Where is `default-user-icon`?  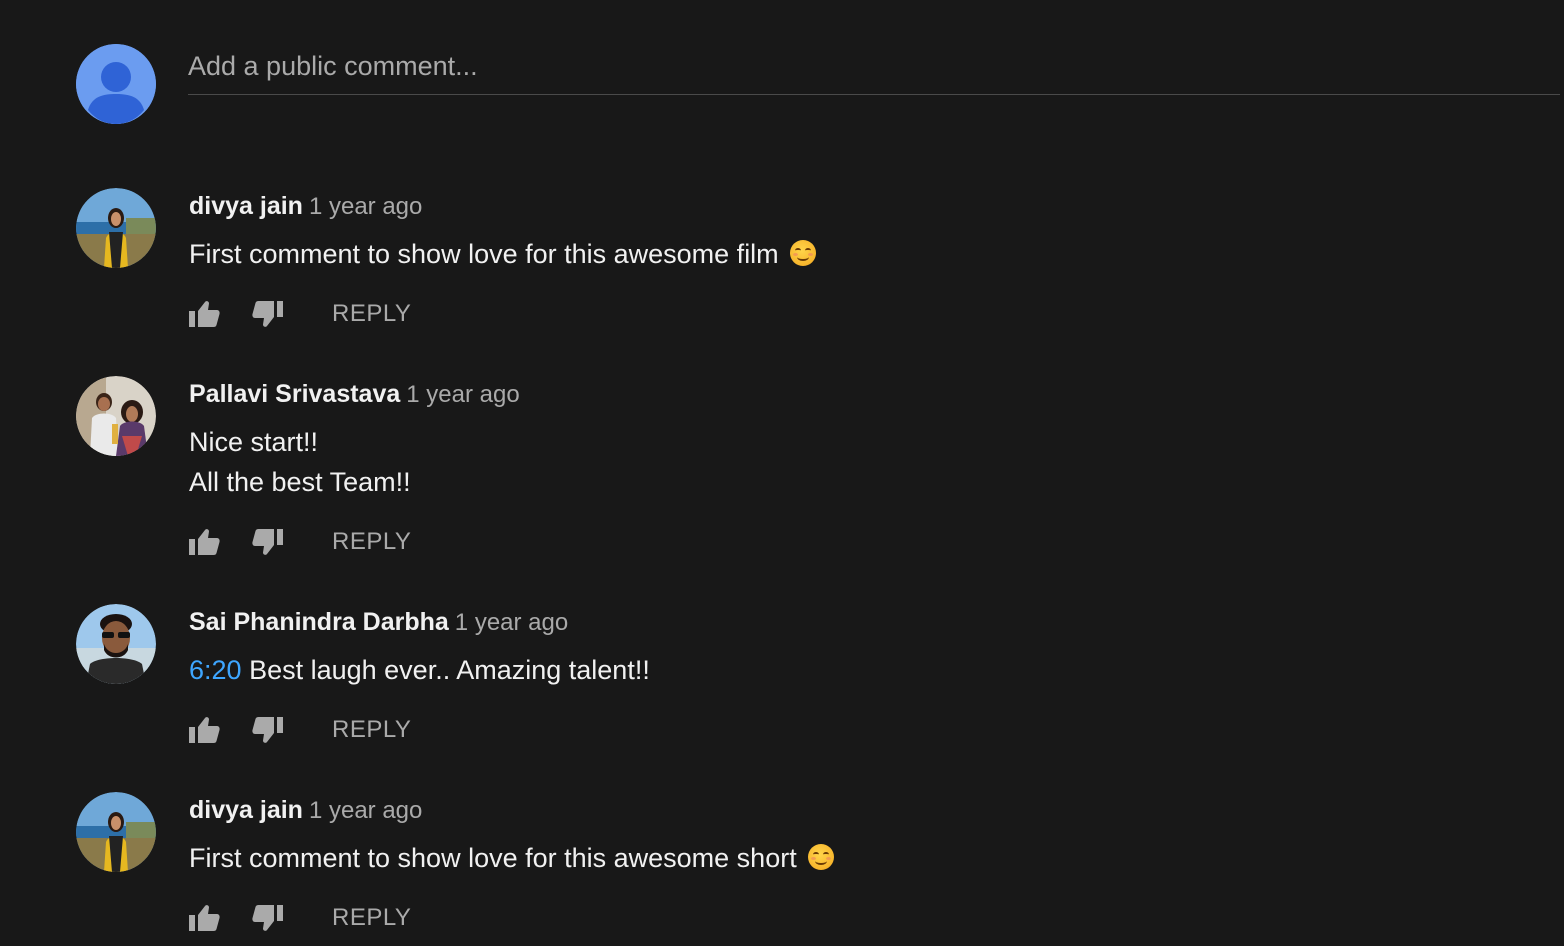 default-user-icon is located at coordinates (116, 84).